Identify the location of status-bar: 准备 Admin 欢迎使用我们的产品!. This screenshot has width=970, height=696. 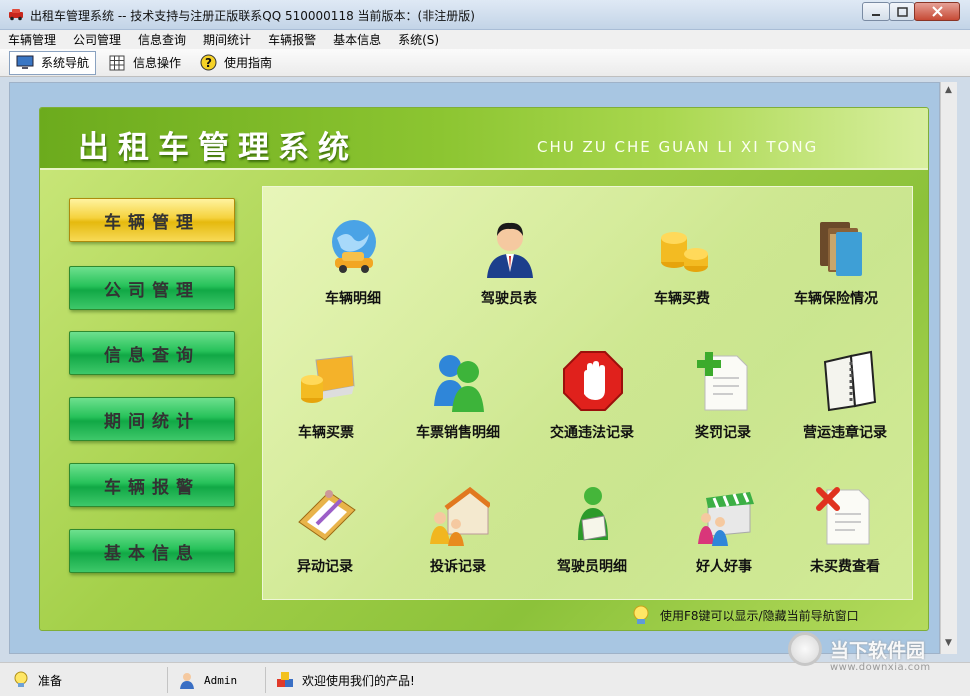
(485, 679).